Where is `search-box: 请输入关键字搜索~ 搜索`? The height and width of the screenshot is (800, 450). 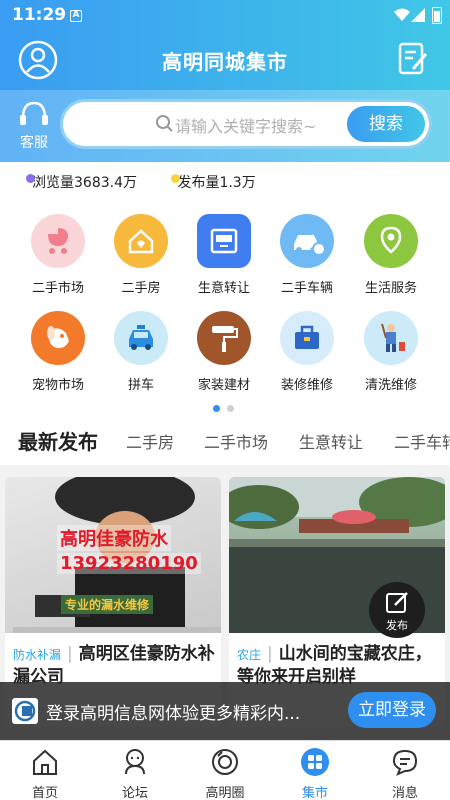 search-box: 请输入关键字搜索~ 搜索 is located at coordinates (246, 124).